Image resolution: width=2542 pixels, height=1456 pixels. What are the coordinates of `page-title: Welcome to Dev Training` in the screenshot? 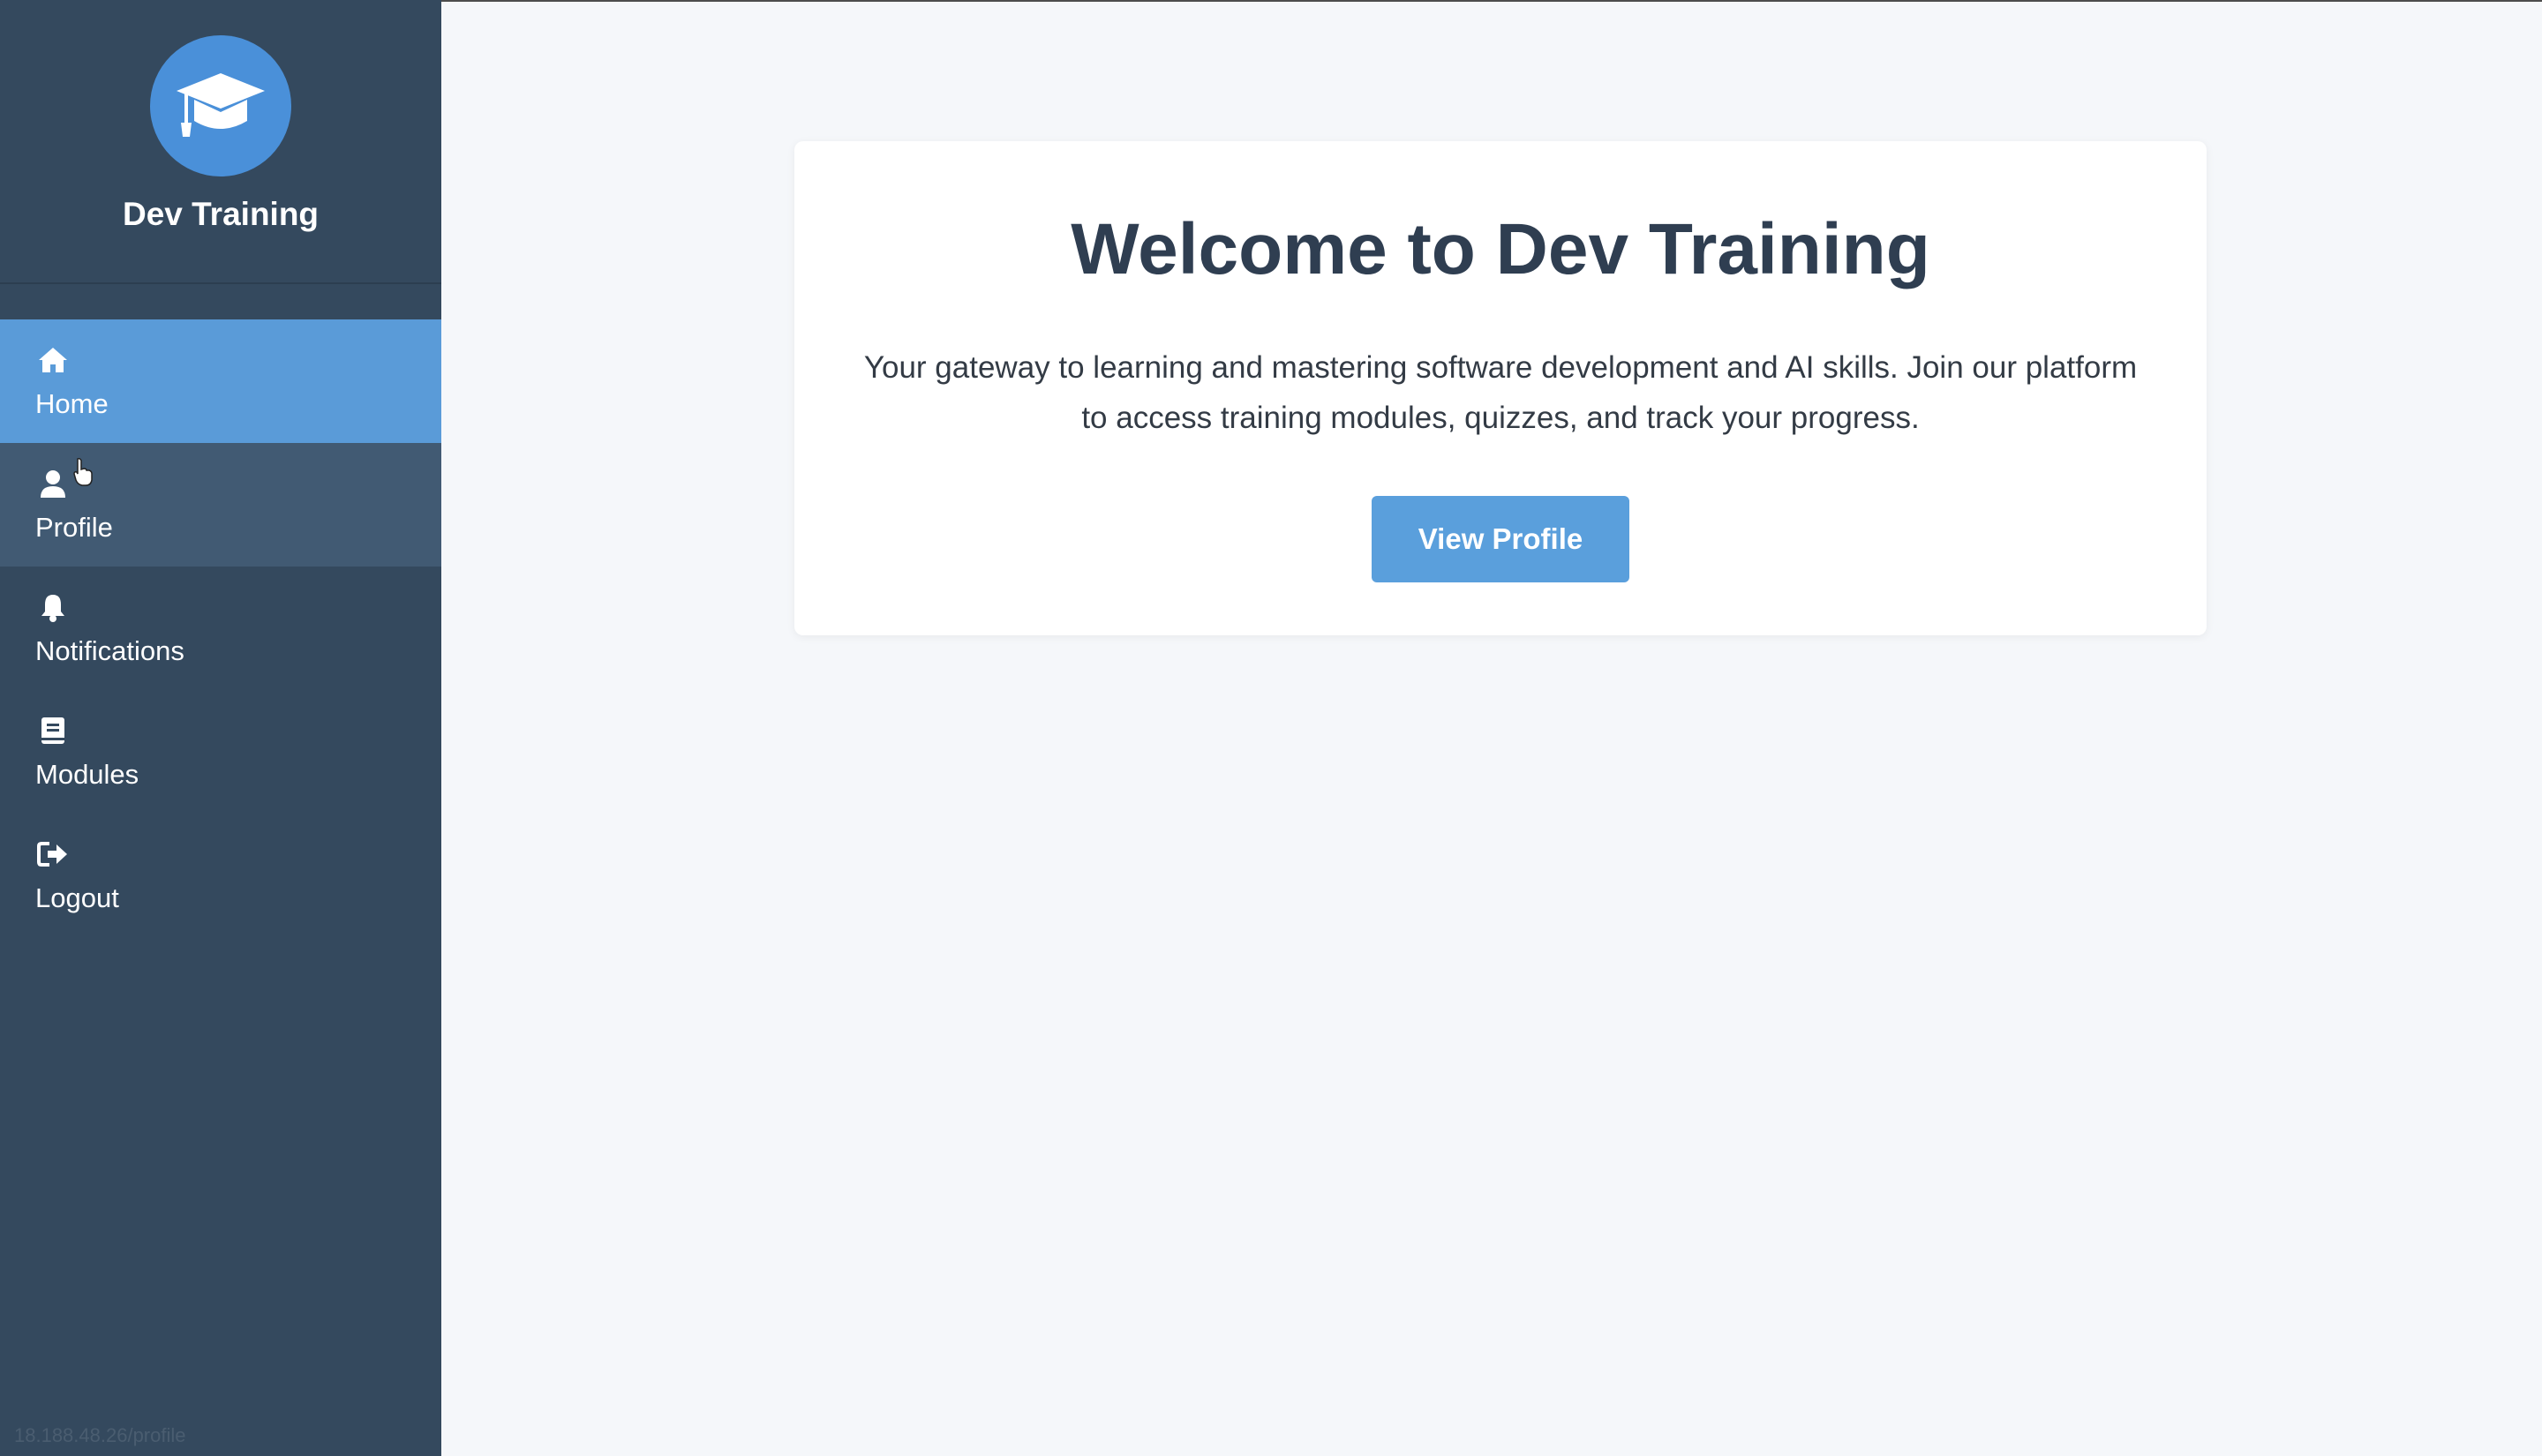 It's located at (1501, 249).